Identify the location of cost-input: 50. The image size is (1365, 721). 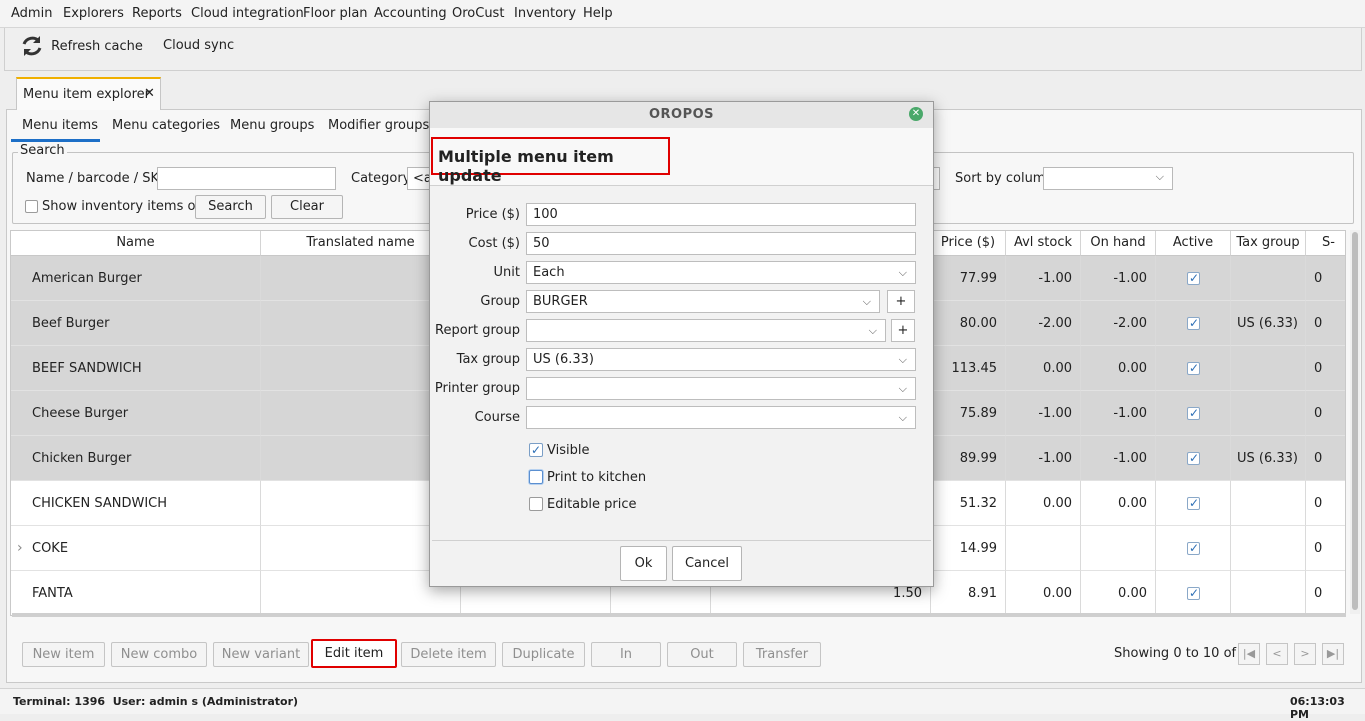
(721, 243).